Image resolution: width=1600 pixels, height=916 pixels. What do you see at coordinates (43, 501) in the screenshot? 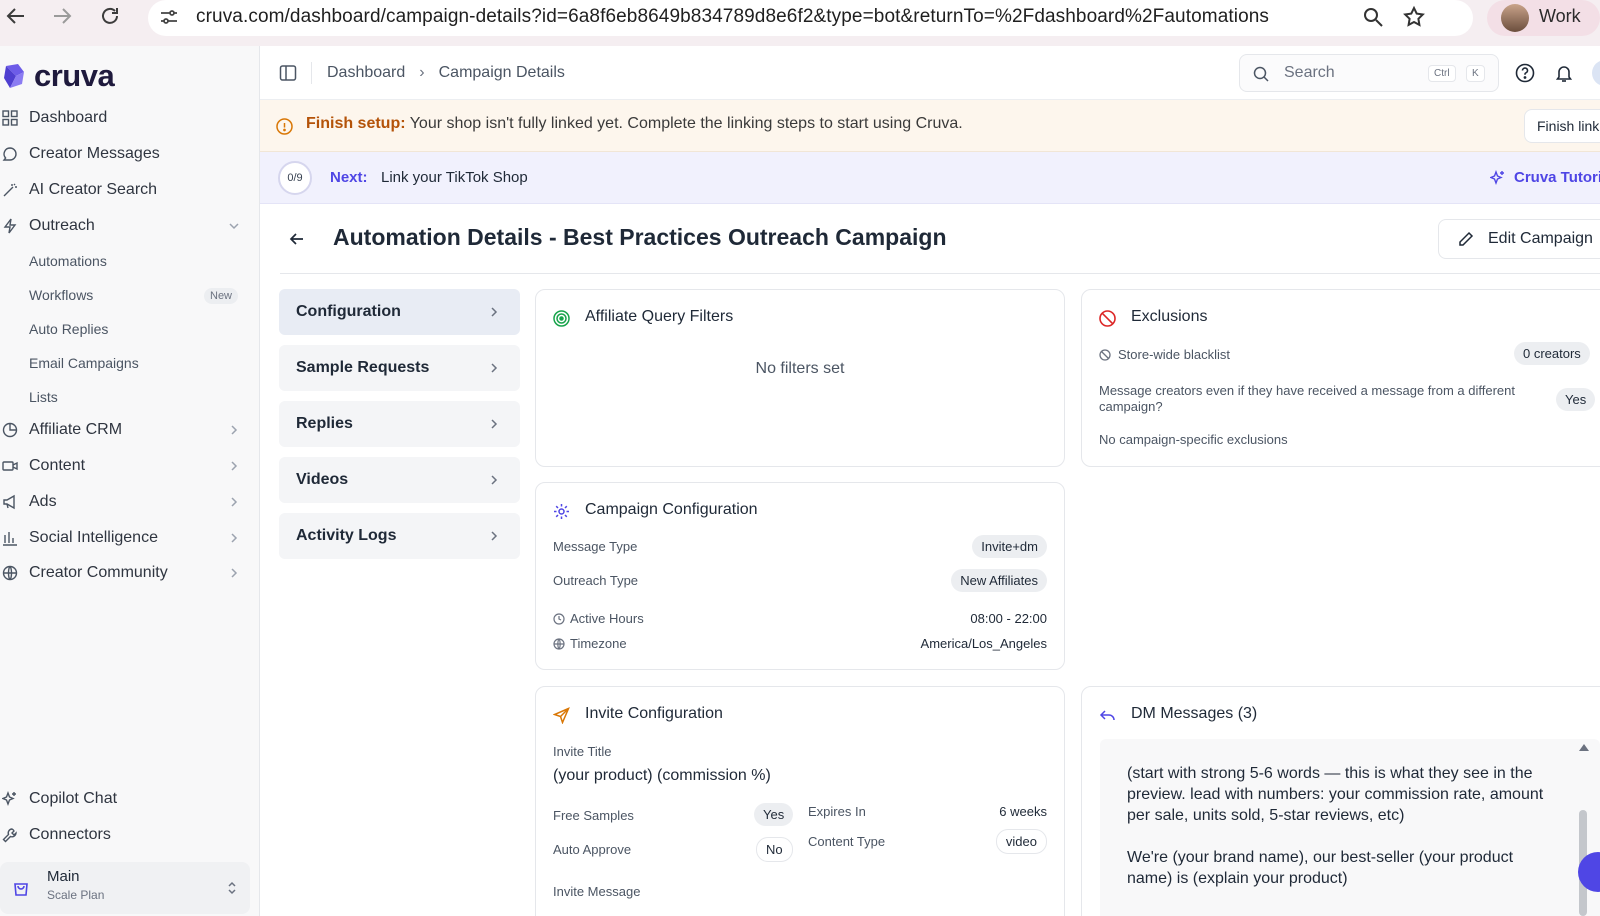
I see `sidebar-item-label: Ads` at bounding box center [43, 501].